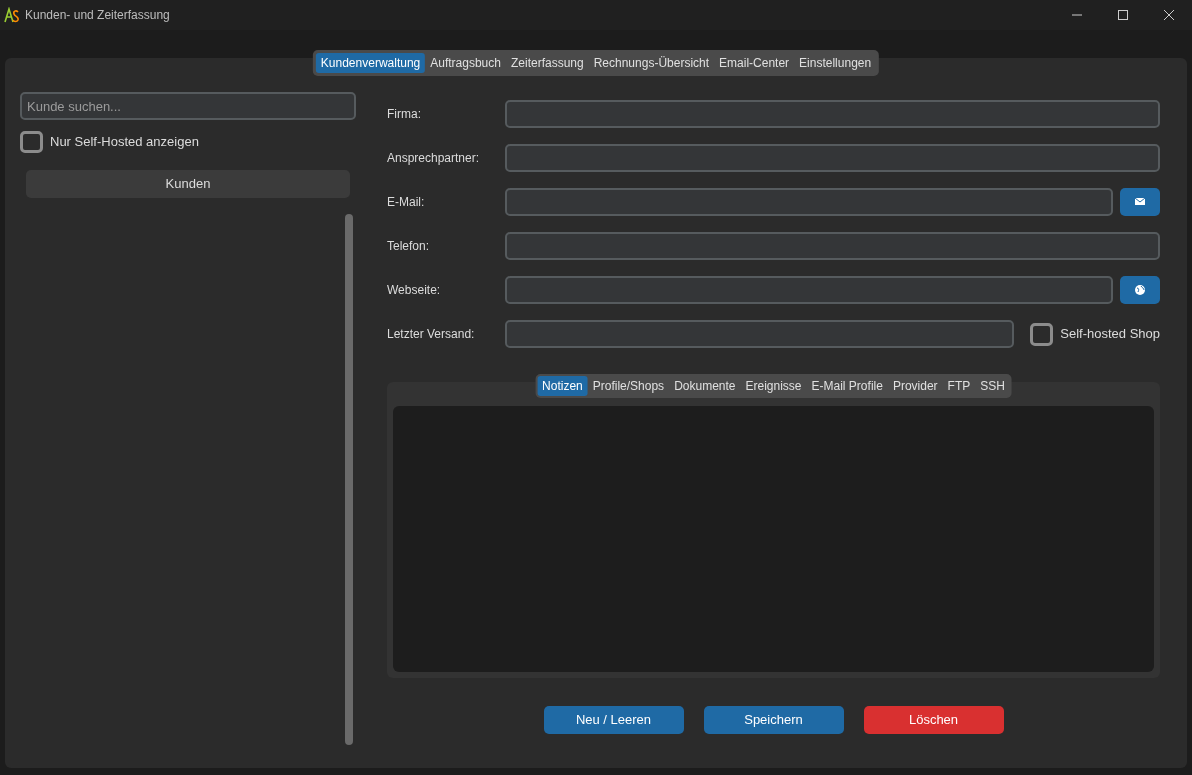  Describe the element at coordinates (1123, 15) in the screenshot. I see `maximize-icon` at that location.